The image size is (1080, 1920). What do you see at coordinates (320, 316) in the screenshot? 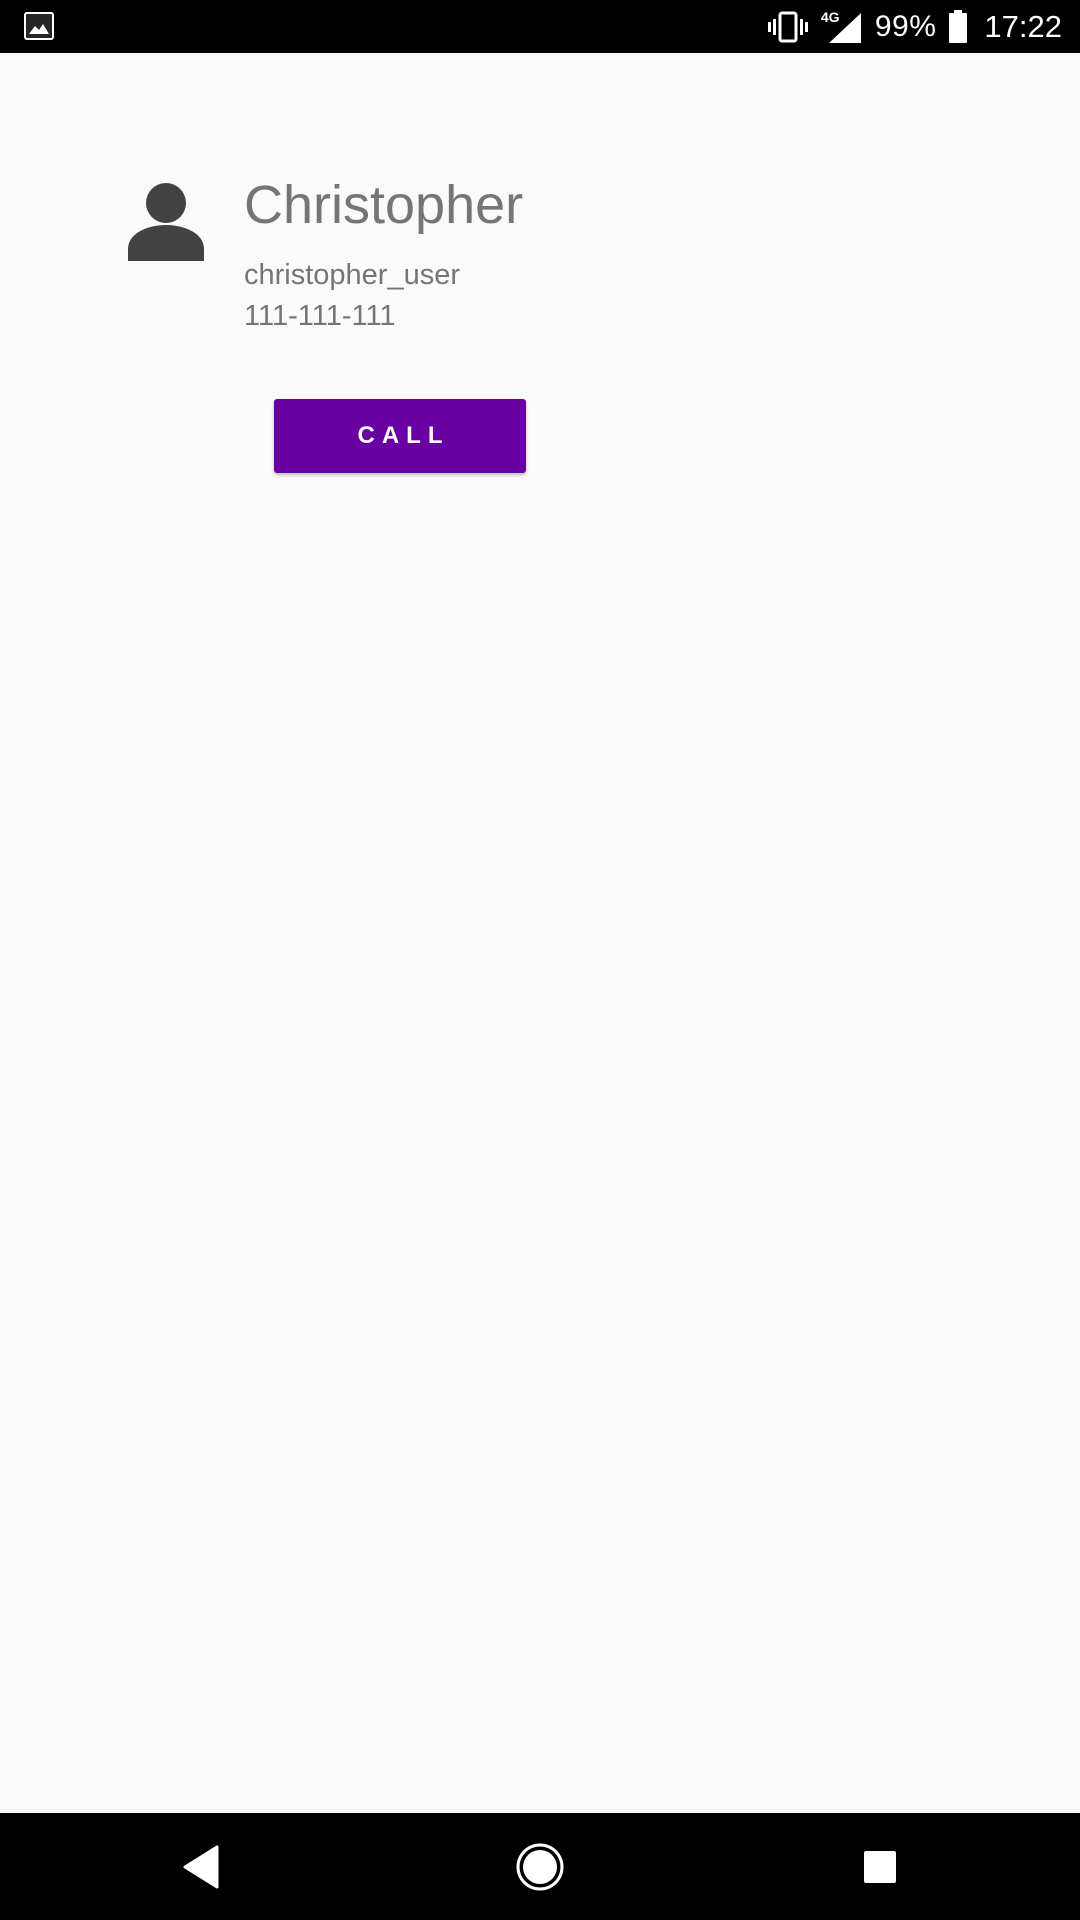
I see `contact-phone: 111-111-111` at bounding box center [320, 316].